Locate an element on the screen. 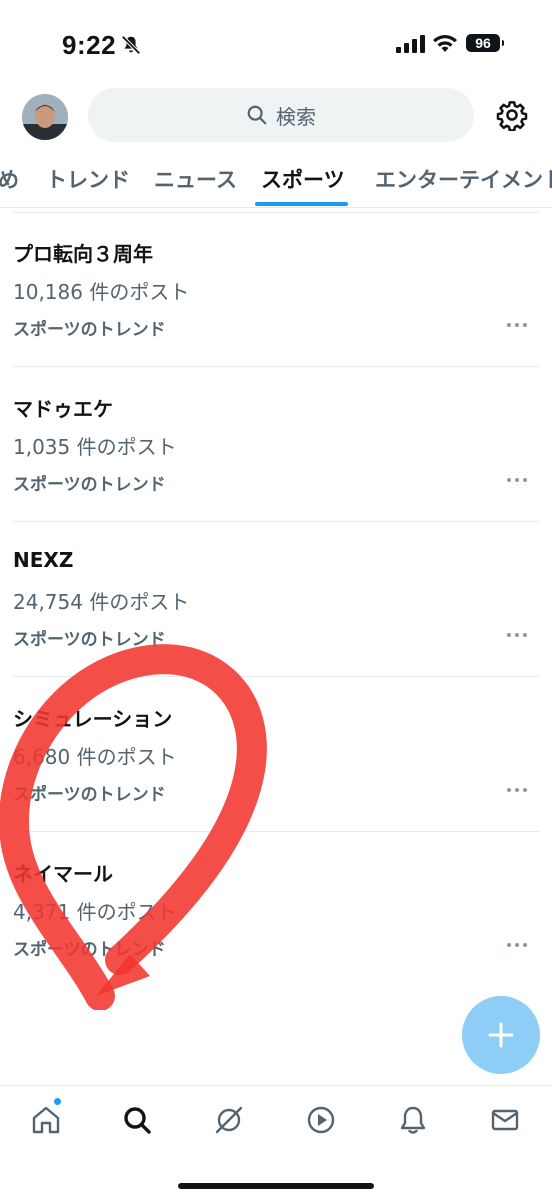 Image resolution: width=552 pixels, height=1200 pixels. grok-icon is located at coordinates (229, 1120).